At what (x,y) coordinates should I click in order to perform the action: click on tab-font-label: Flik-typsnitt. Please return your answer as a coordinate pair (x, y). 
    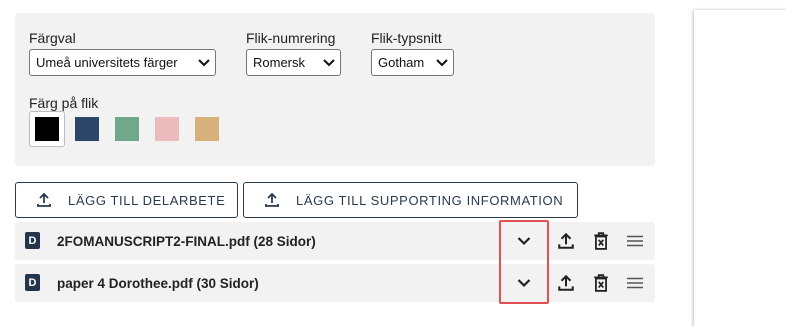
    Looking at the image, I should click on (406, 38).